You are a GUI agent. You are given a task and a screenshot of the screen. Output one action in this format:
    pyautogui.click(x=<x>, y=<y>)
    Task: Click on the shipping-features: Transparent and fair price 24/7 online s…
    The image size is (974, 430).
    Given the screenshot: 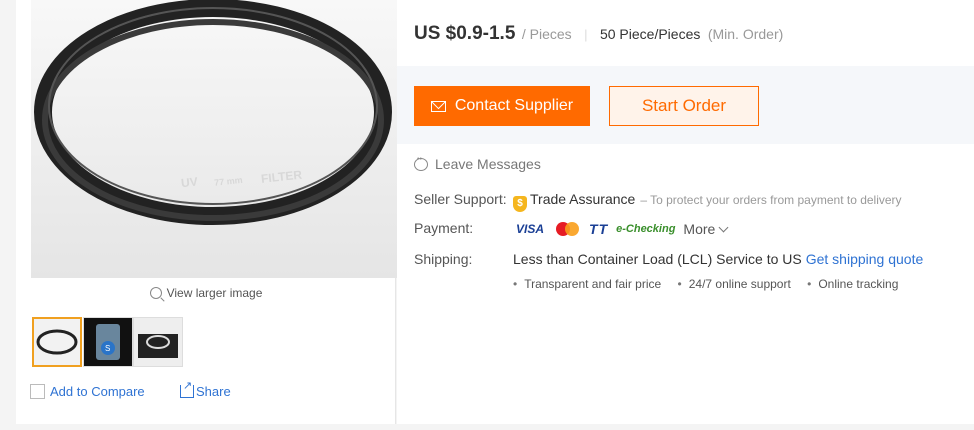 What is the action you would take?
    pyautogui.click(x=712, y=284)
    